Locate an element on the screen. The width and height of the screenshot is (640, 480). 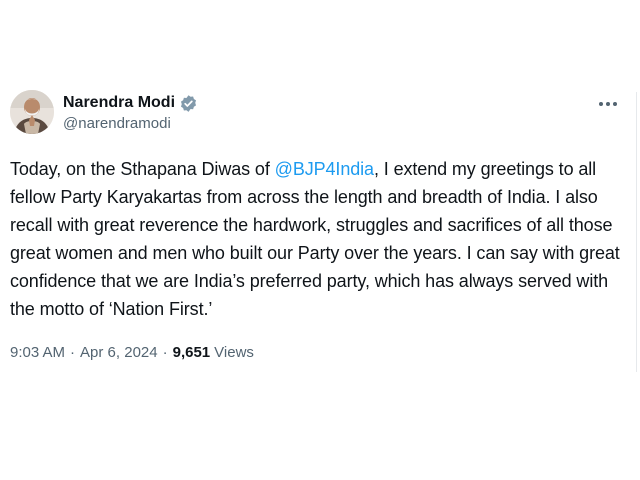
mention-link: @BJP4India is located at coordinates (324, 169).